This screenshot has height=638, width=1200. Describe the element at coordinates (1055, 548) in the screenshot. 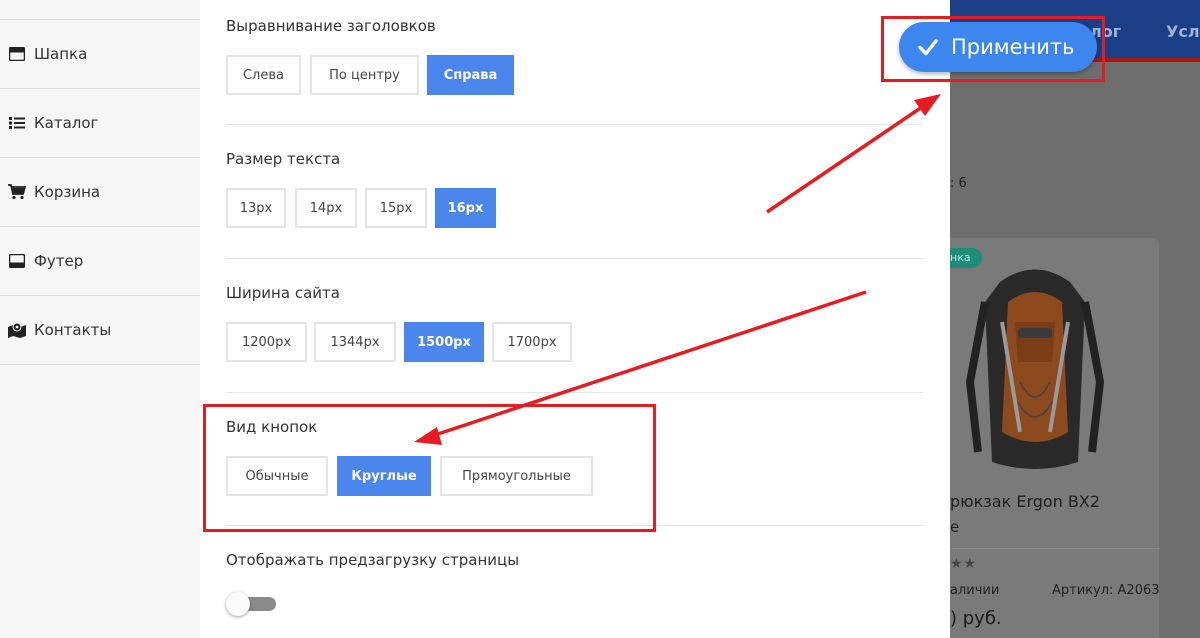

I see `background-divider` at that location.